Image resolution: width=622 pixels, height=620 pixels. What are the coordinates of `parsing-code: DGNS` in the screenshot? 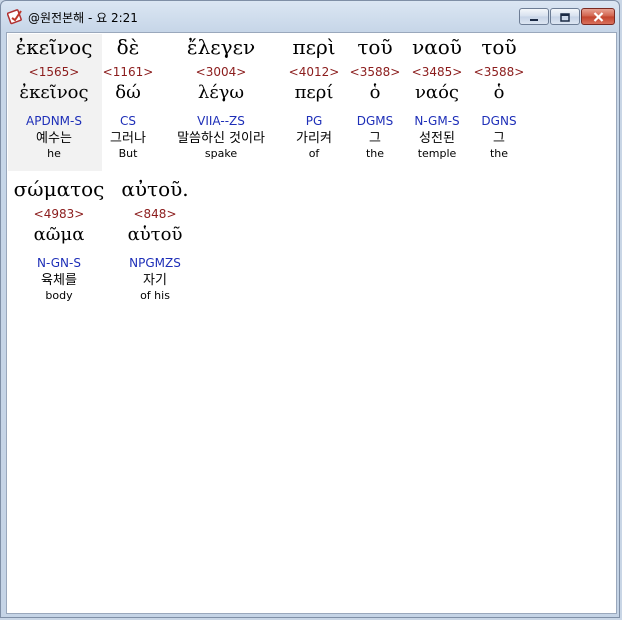 It's located at (499, 121).